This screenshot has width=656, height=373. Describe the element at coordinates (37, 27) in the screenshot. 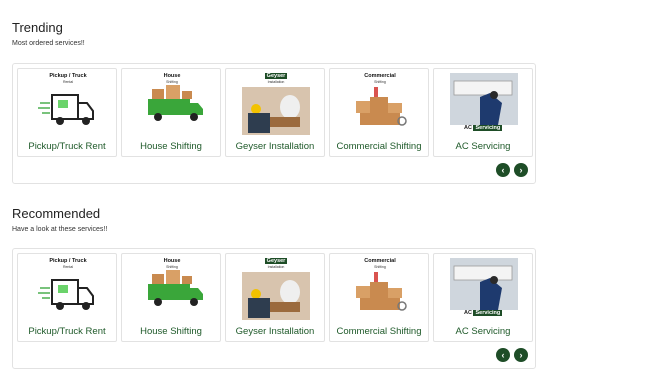

I see `section-title: Trending` at that location.